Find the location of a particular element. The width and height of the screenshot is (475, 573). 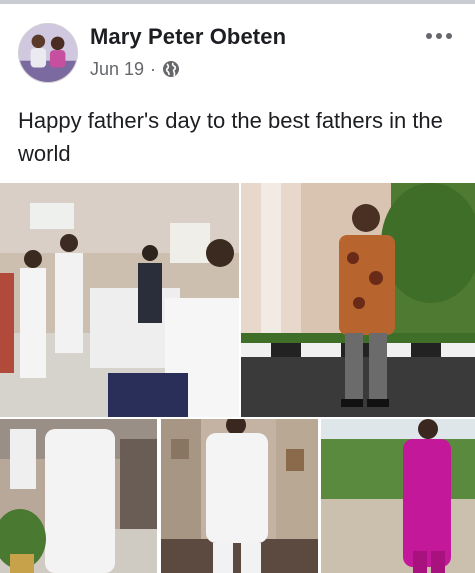

post-date: Jun 19 is located at coordinates (117, 69).